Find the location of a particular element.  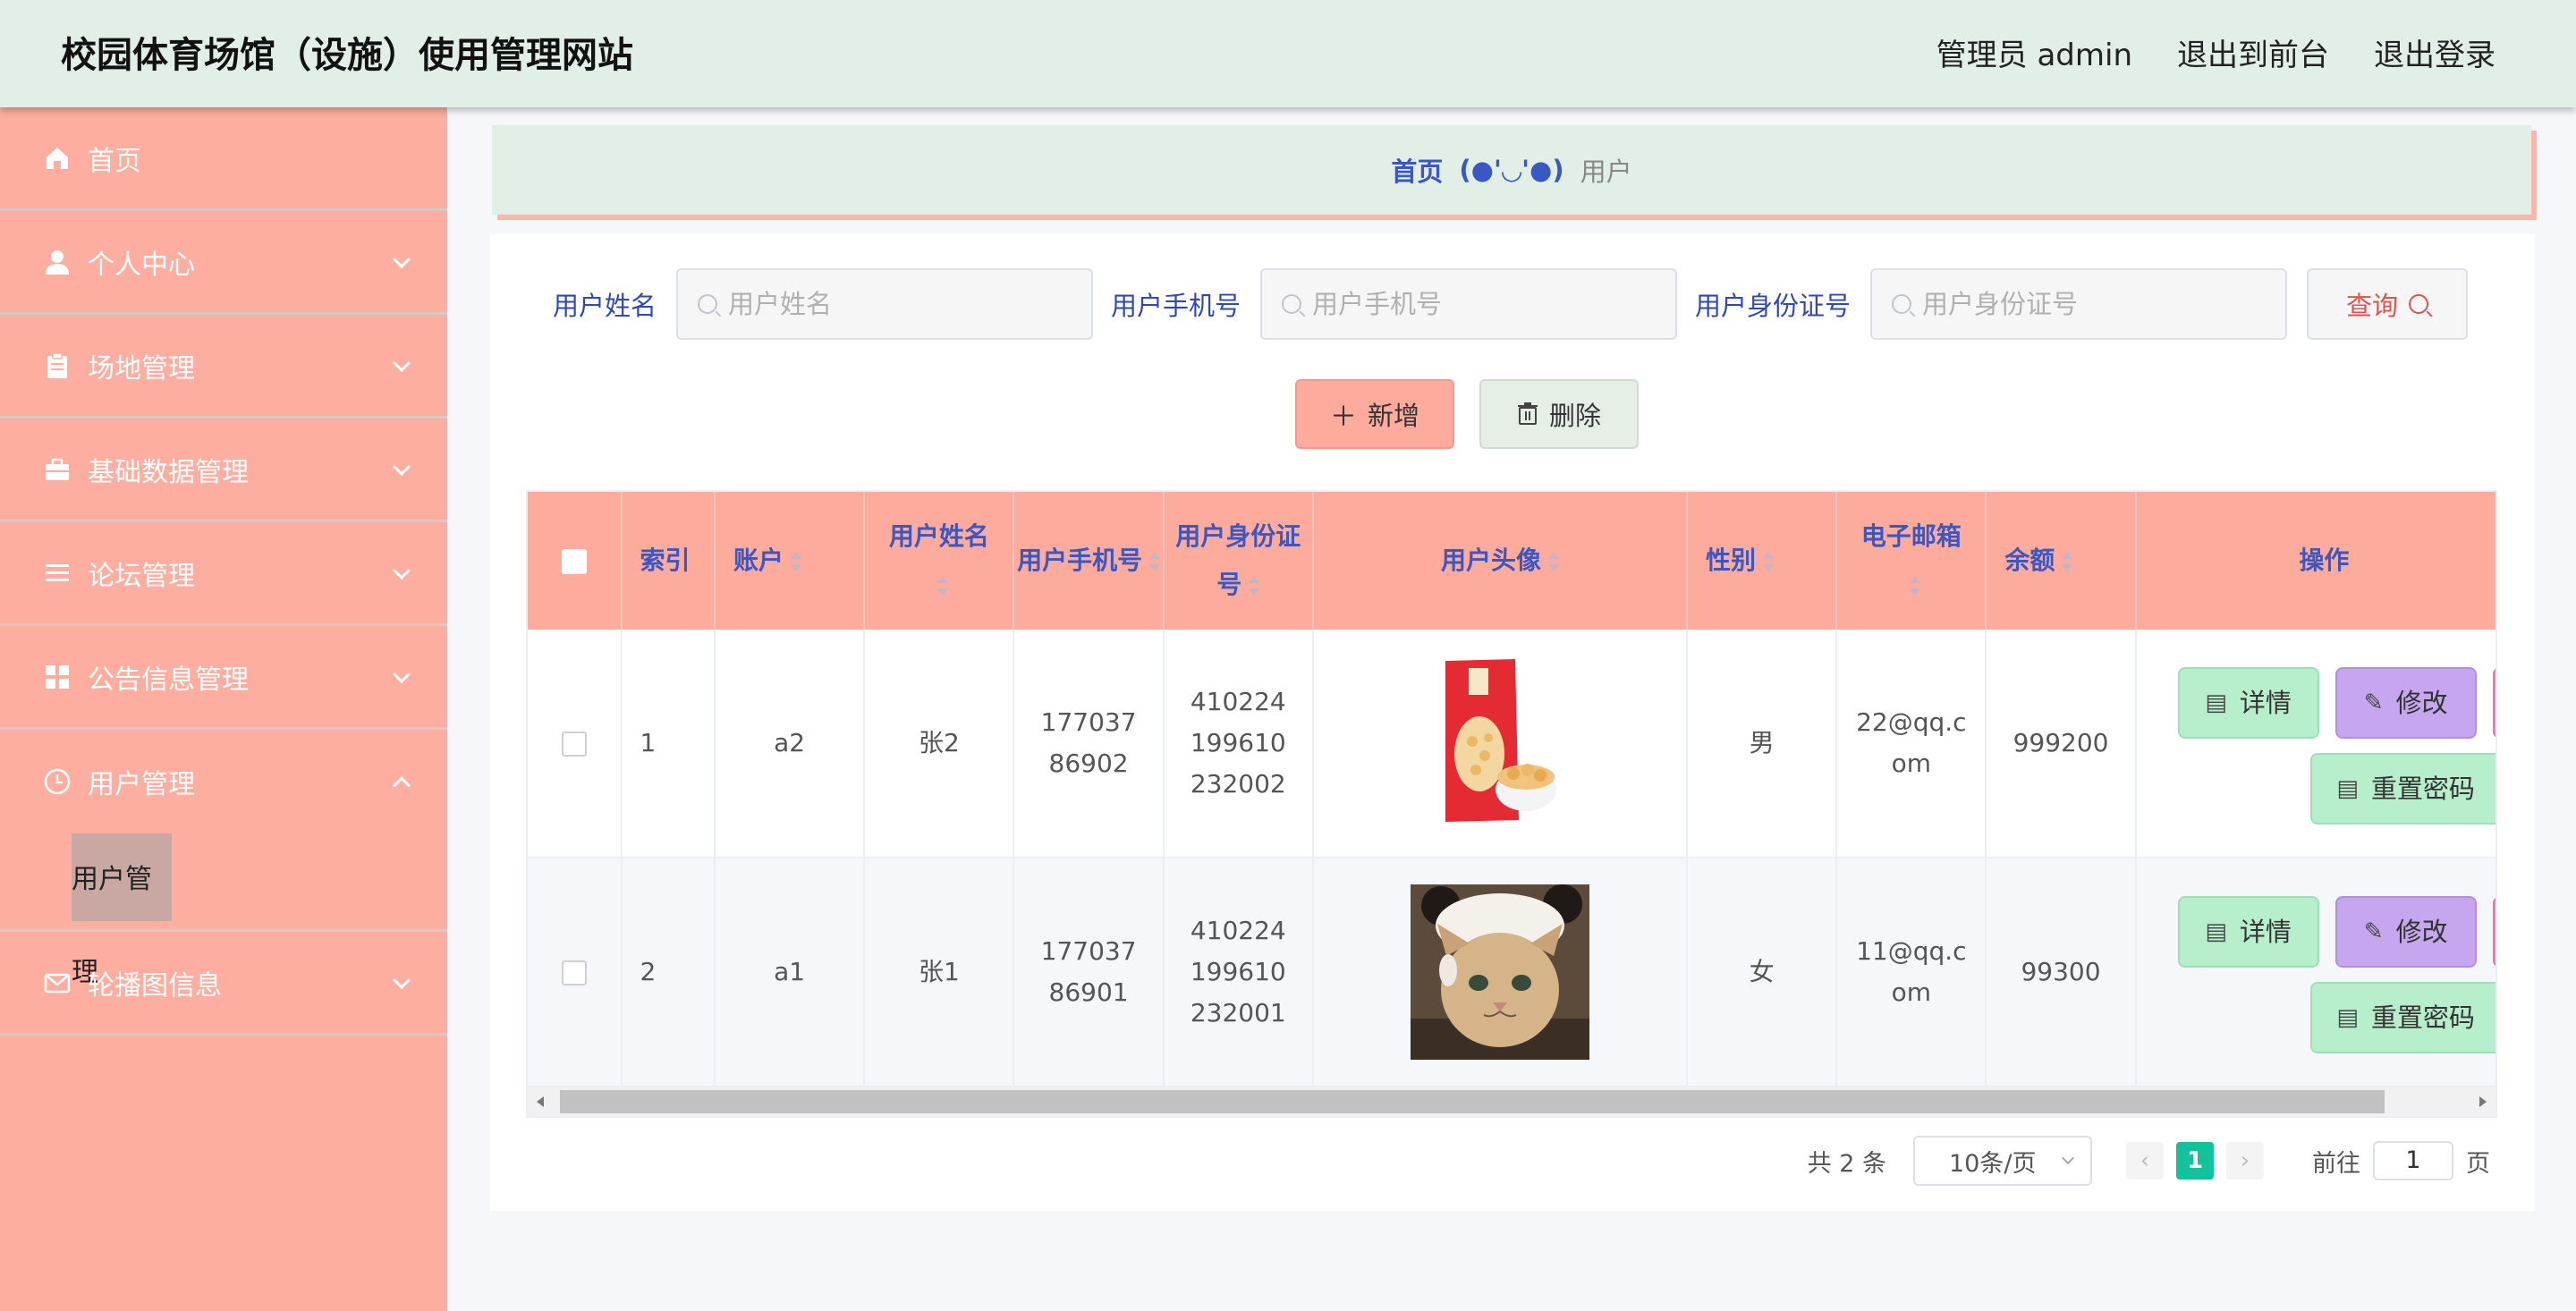

scrollbar-thumb is located at coordinates (1472, 1101).